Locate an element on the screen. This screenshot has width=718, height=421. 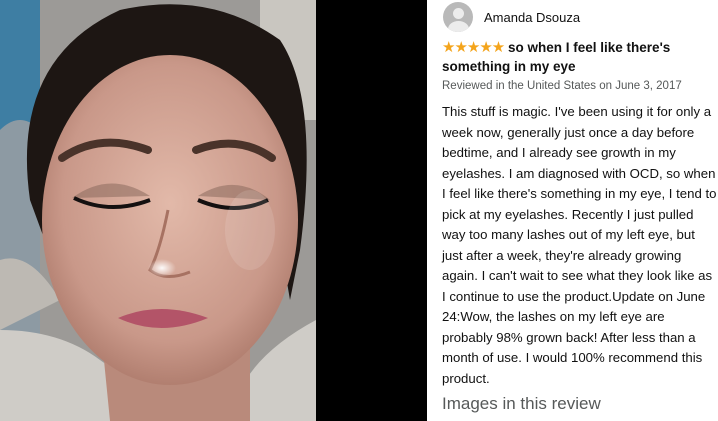
reviewer-name: Amanda Dsouza is located at coordinates (532, 17).